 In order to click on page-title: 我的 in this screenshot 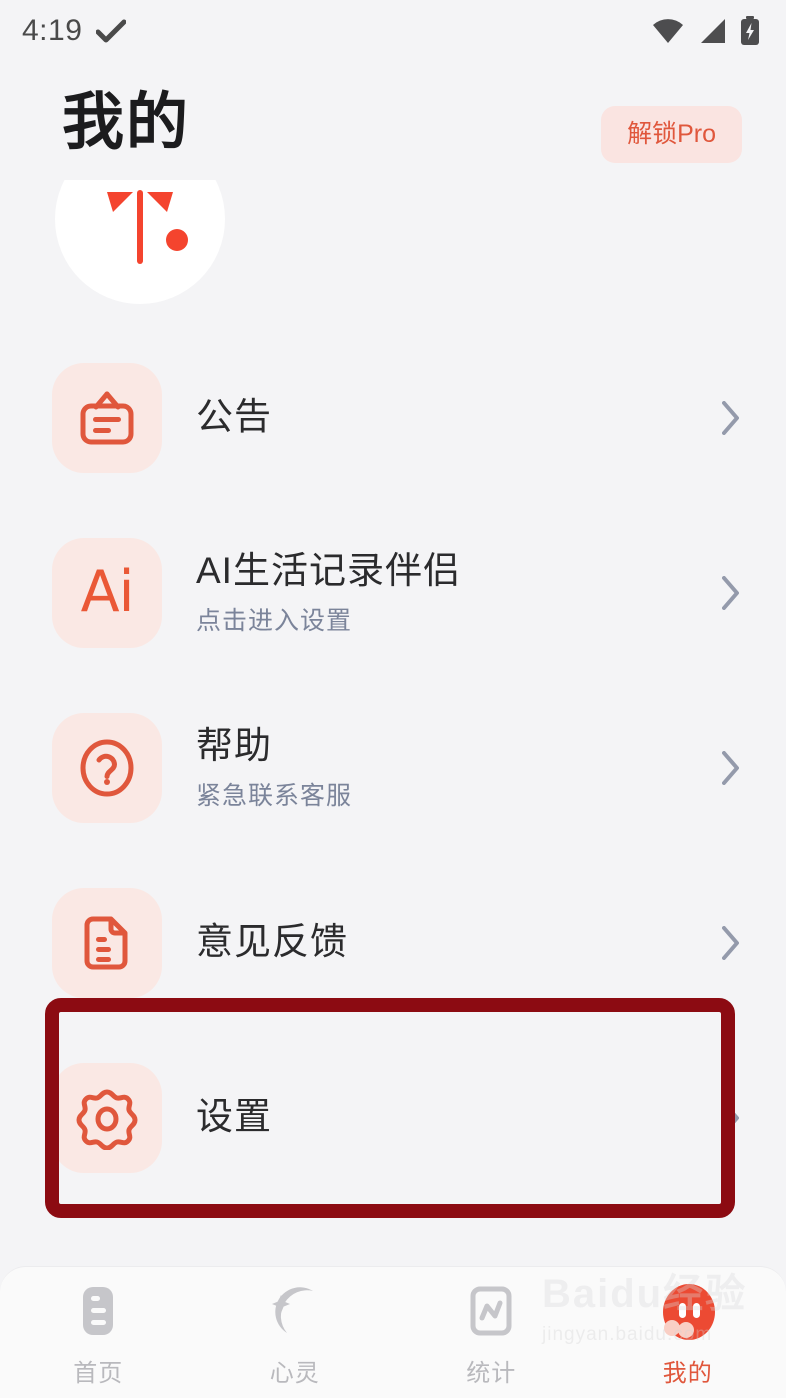, I will do `click(126, 122)`.